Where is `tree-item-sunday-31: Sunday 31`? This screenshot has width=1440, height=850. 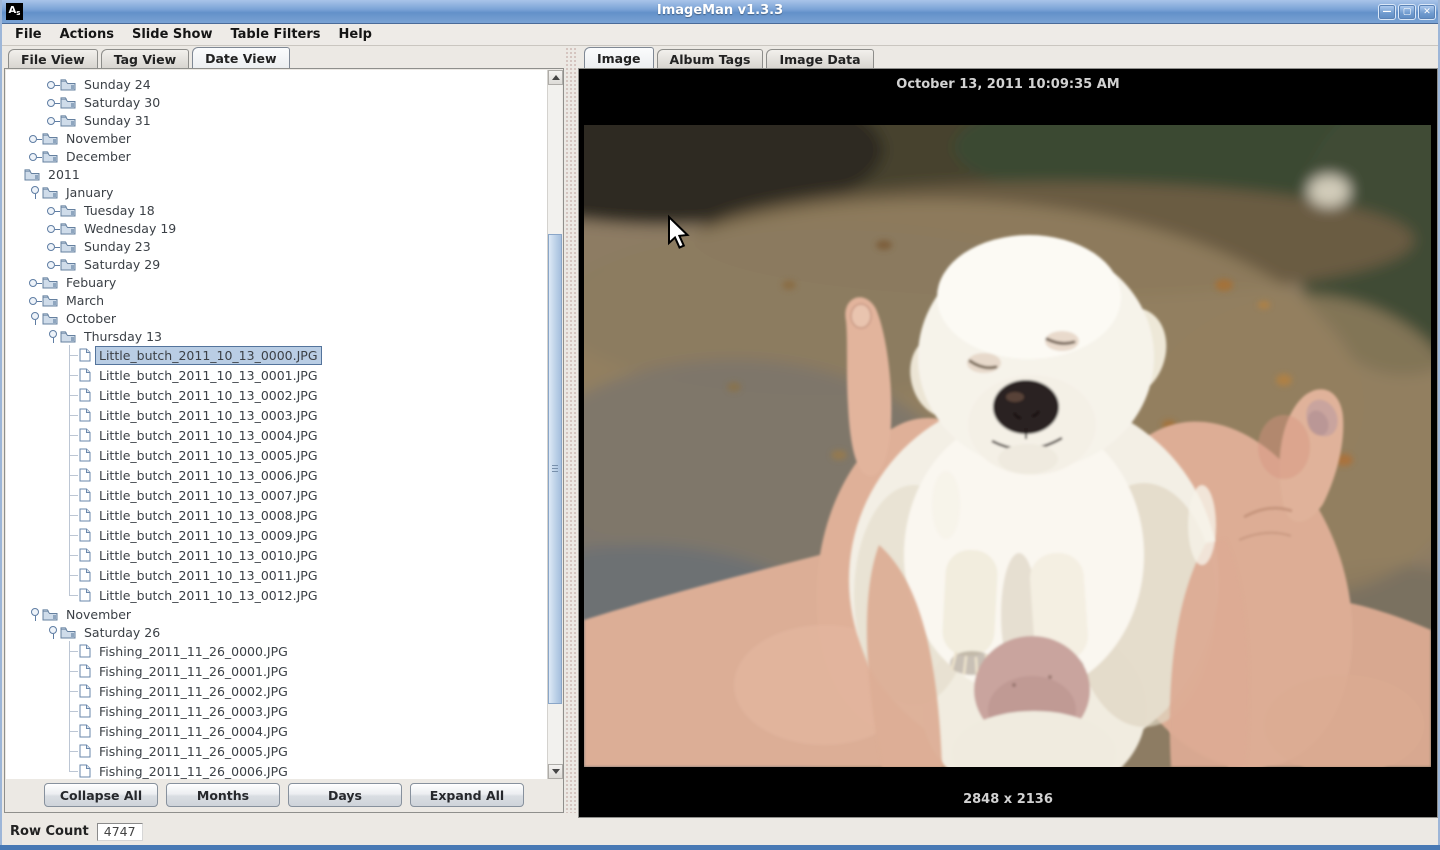 tree-item-sunday-31: Sunday 31 is located at coordinates (276, 120).